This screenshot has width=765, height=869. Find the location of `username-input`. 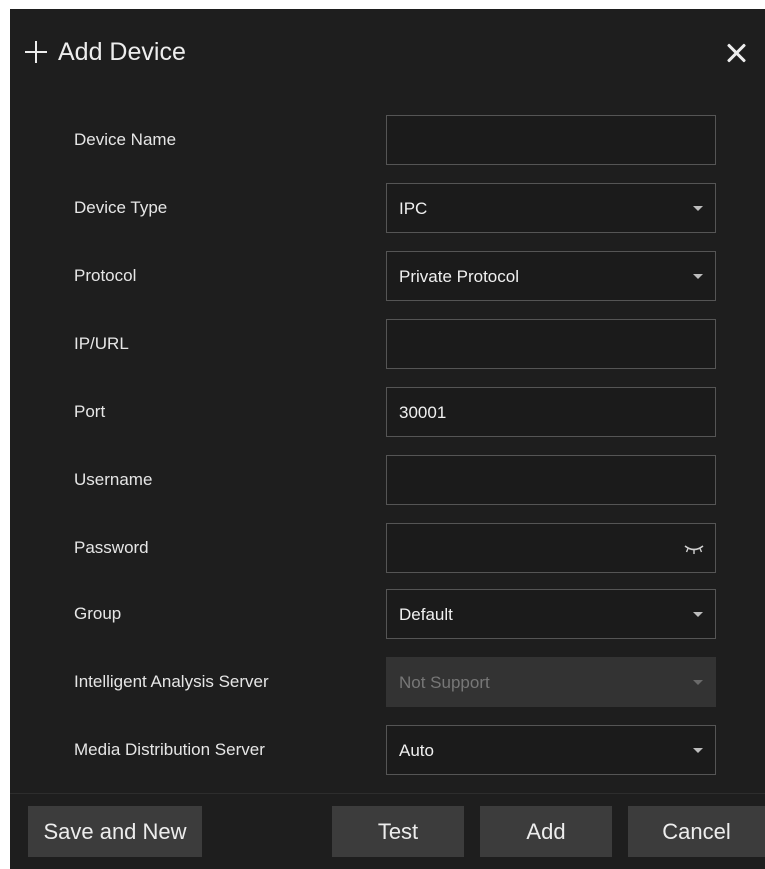

username-input is located at coordinates (551, 480).